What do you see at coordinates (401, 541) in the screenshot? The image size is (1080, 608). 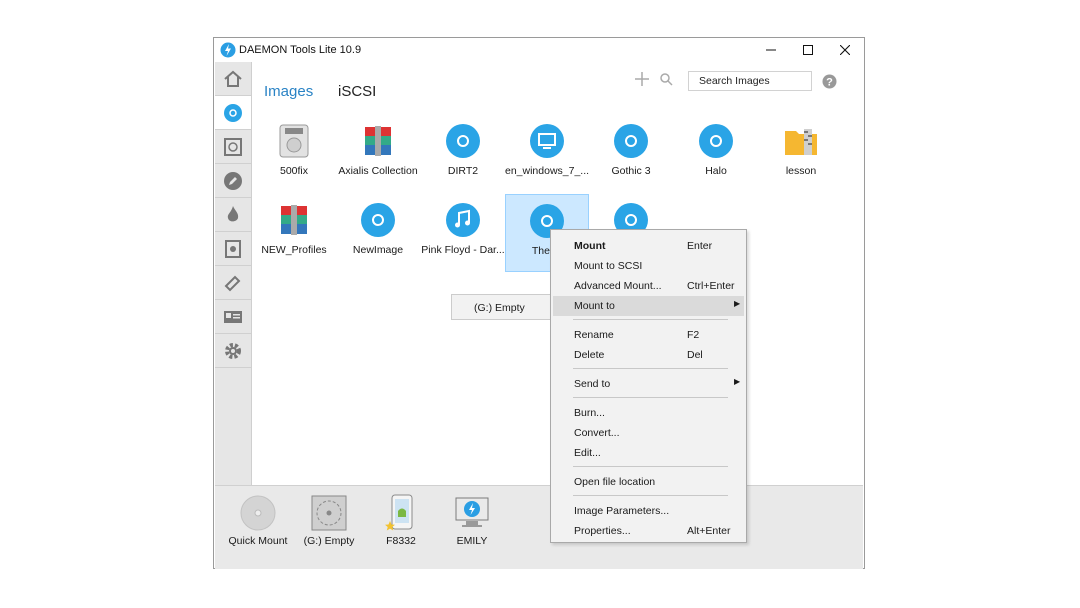 I see `drive-label: F8332` at bounding box center [401, 541].